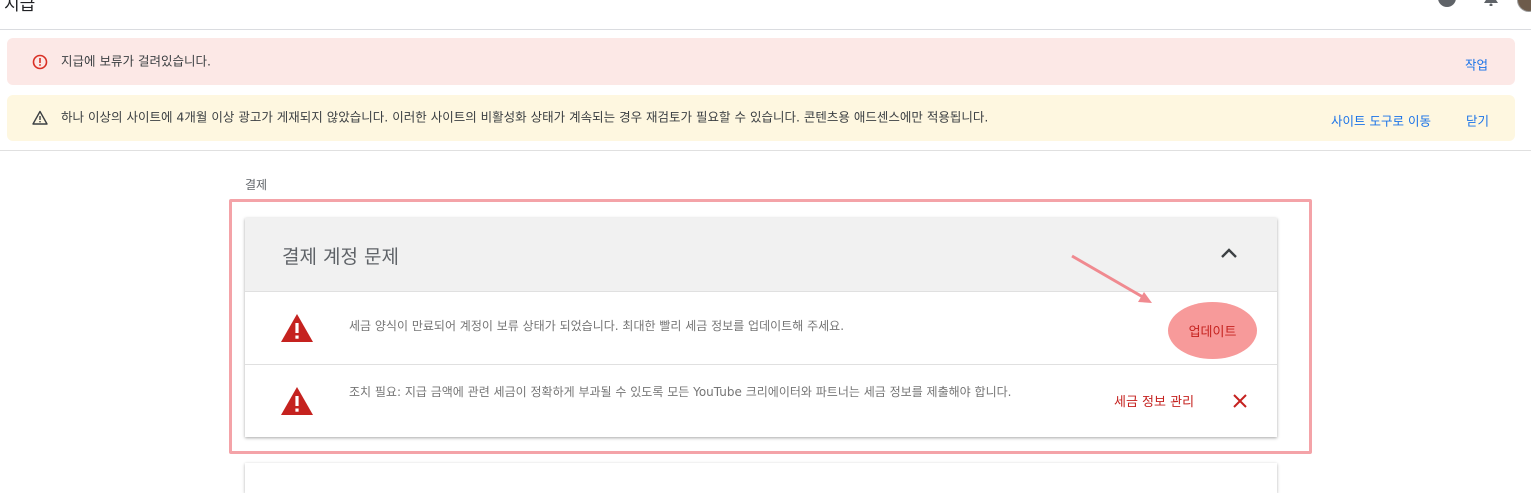 The height and width of the screenshot is (493, 1531). What do you see at coordinates (40, 61) in the screenshot?
I see `error-icon` at bounding box center [40, 61].